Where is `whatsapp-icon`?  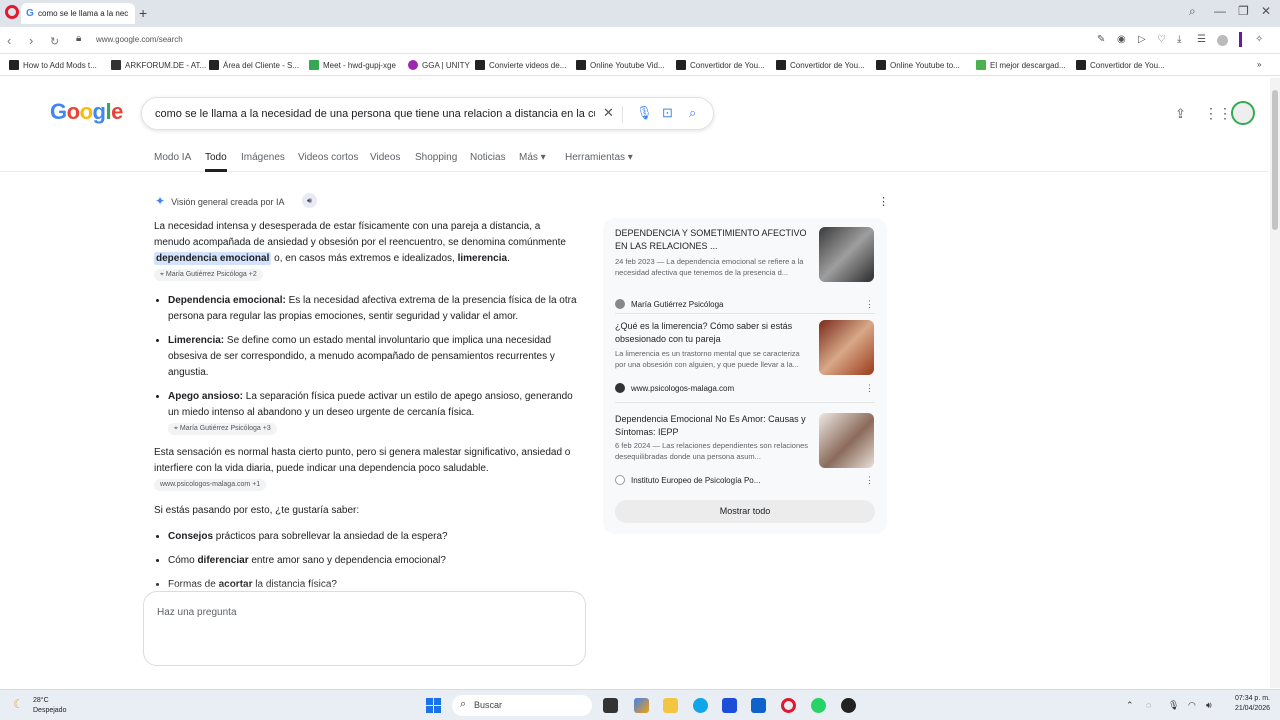 whatsapp-icon is located at coordinates (818, 705).